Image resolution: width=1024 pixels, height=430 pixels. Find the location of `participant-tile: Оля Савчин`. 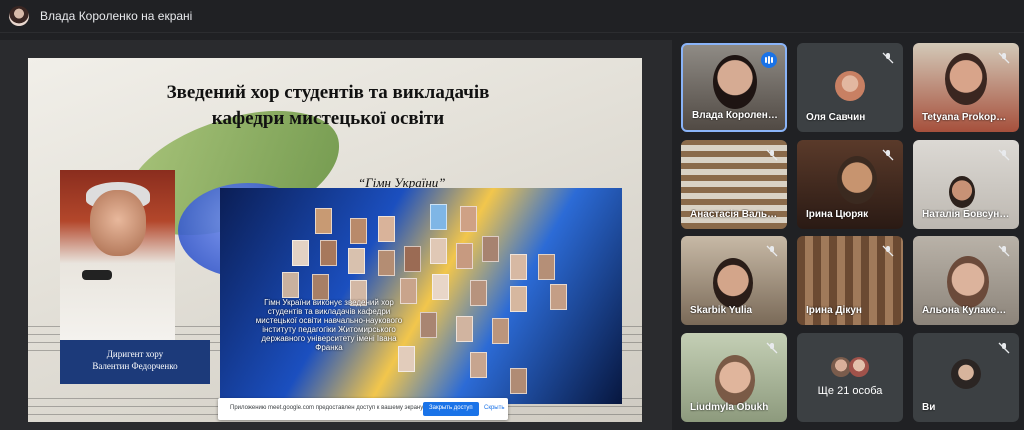

participant-tile: Оля Савчин is located at coordinates (850, 87).